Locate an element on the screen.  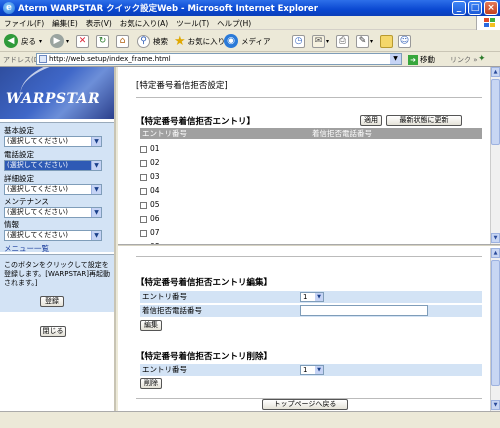
home-icon: ⌂ is located at coordinates (122, 41).